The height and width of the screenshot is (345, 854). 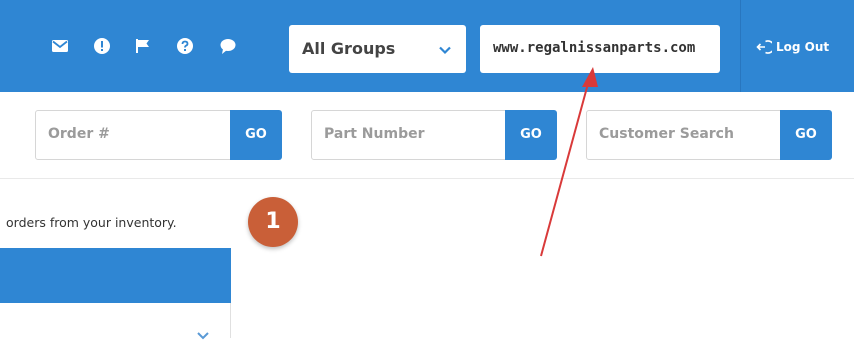 What do you see at coordinates (666, 134) in the screenshot?
I see `customer-search-placeholder: Customer Search` at bounding box center [666, 134].